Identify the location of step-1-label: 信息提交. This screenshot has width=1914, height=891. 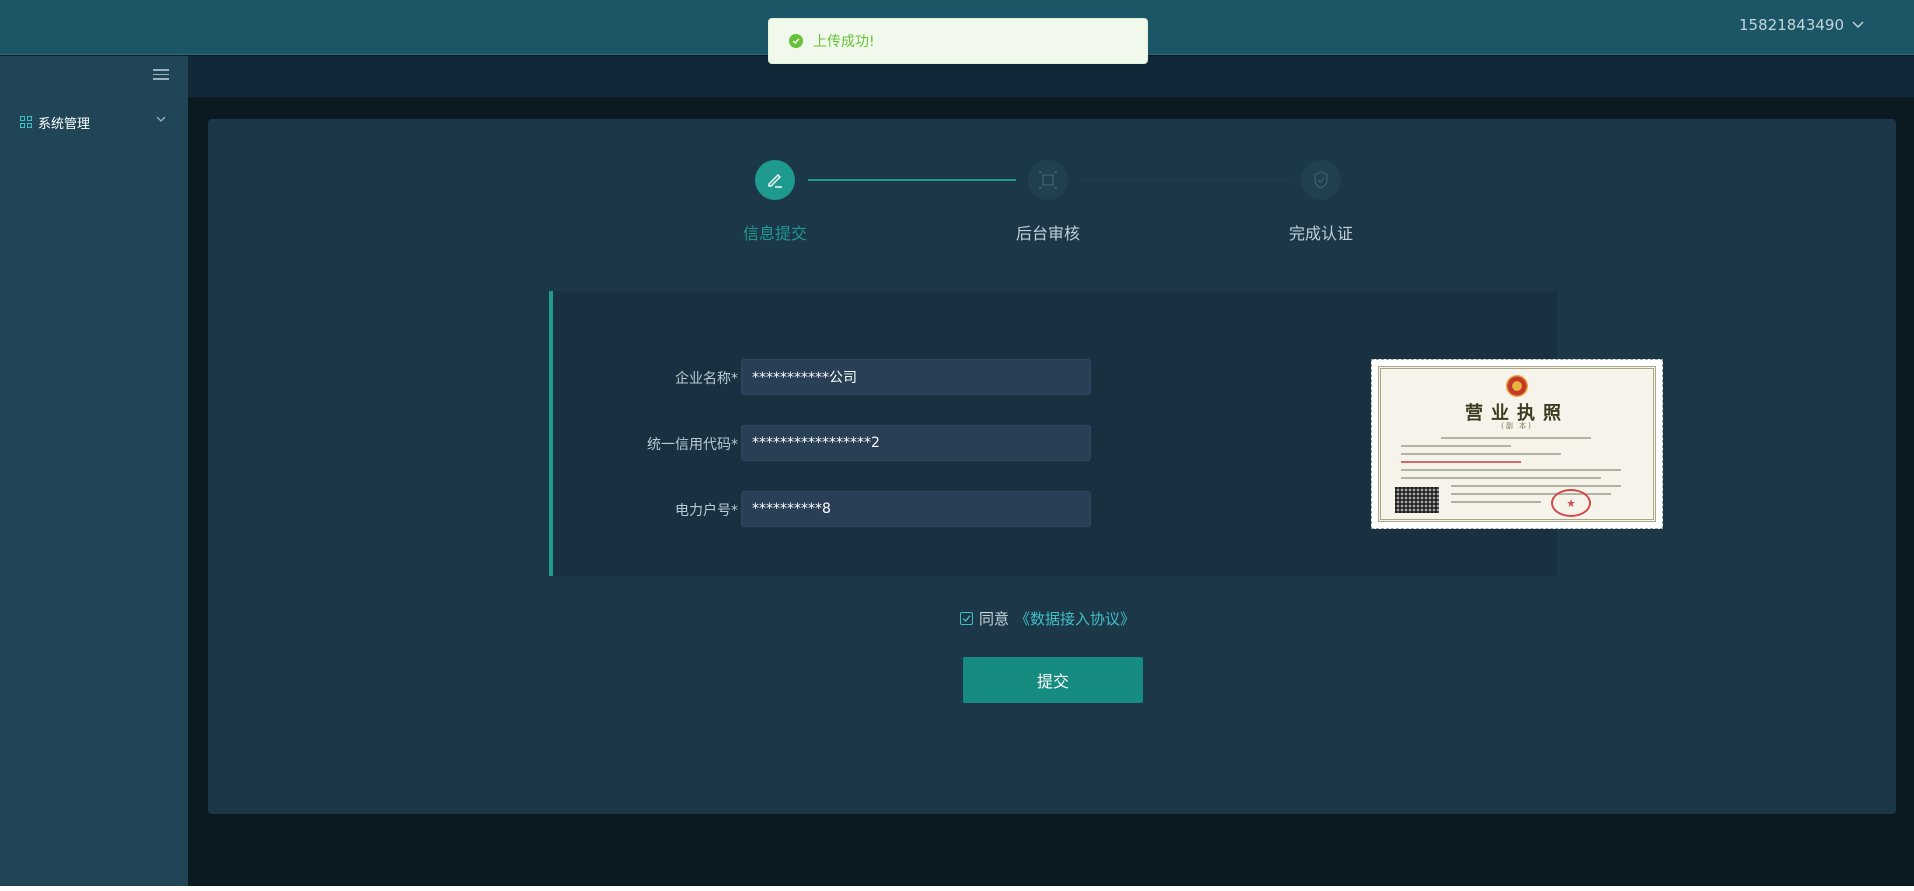
(774, 233).